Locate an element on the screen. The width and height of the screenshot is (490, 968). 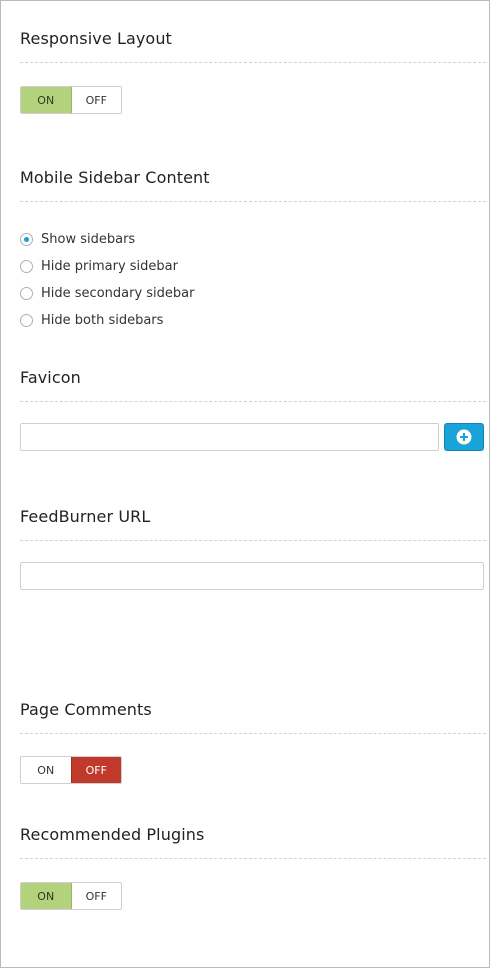
page-comments-title: Page Comments is located at coordinates (86, 709).